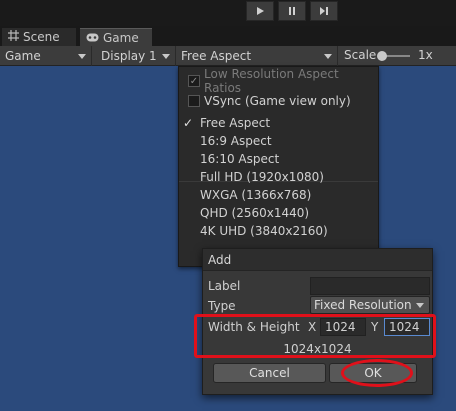 The height and width of the screenshot is (411, 456). I want to click on window-tabs: Scene Game, so click(228, 36).